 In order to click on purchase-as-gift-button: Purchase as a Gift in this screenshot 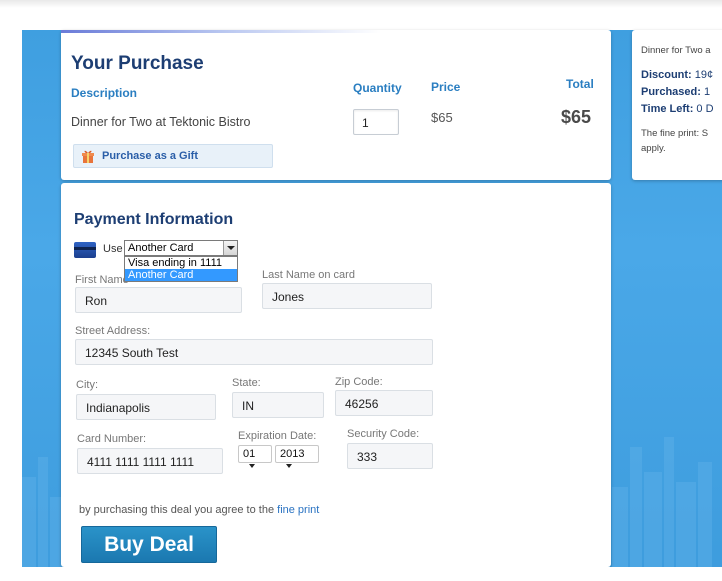, I will do `click(173, 156)`.